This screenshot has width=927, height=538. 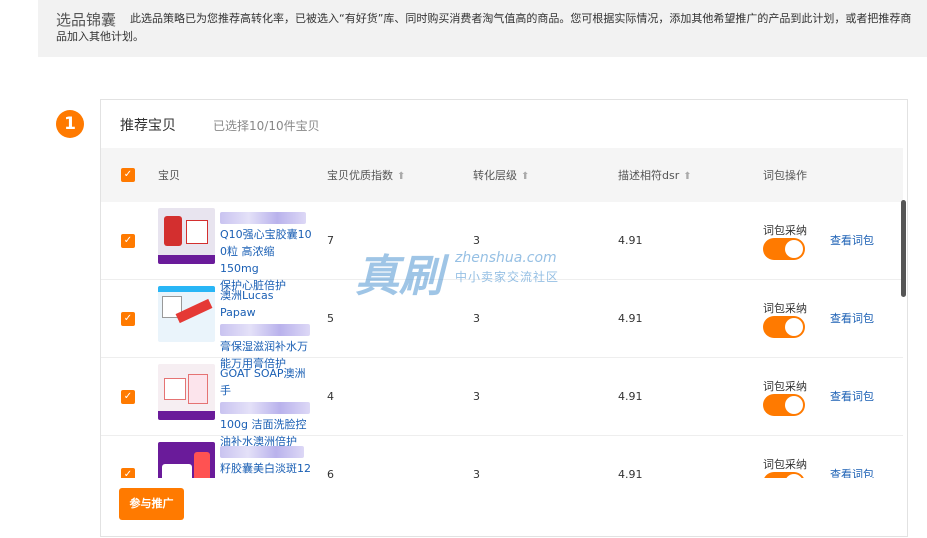 I want to click on selection-count: 已选择10/10件宝贝, so click(x=266, y=126).